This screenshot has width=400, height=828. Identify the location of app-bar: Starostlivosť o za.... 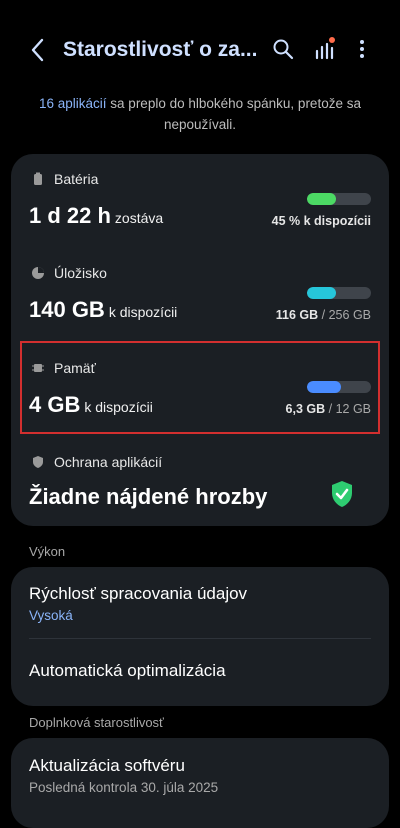
(200, 51).